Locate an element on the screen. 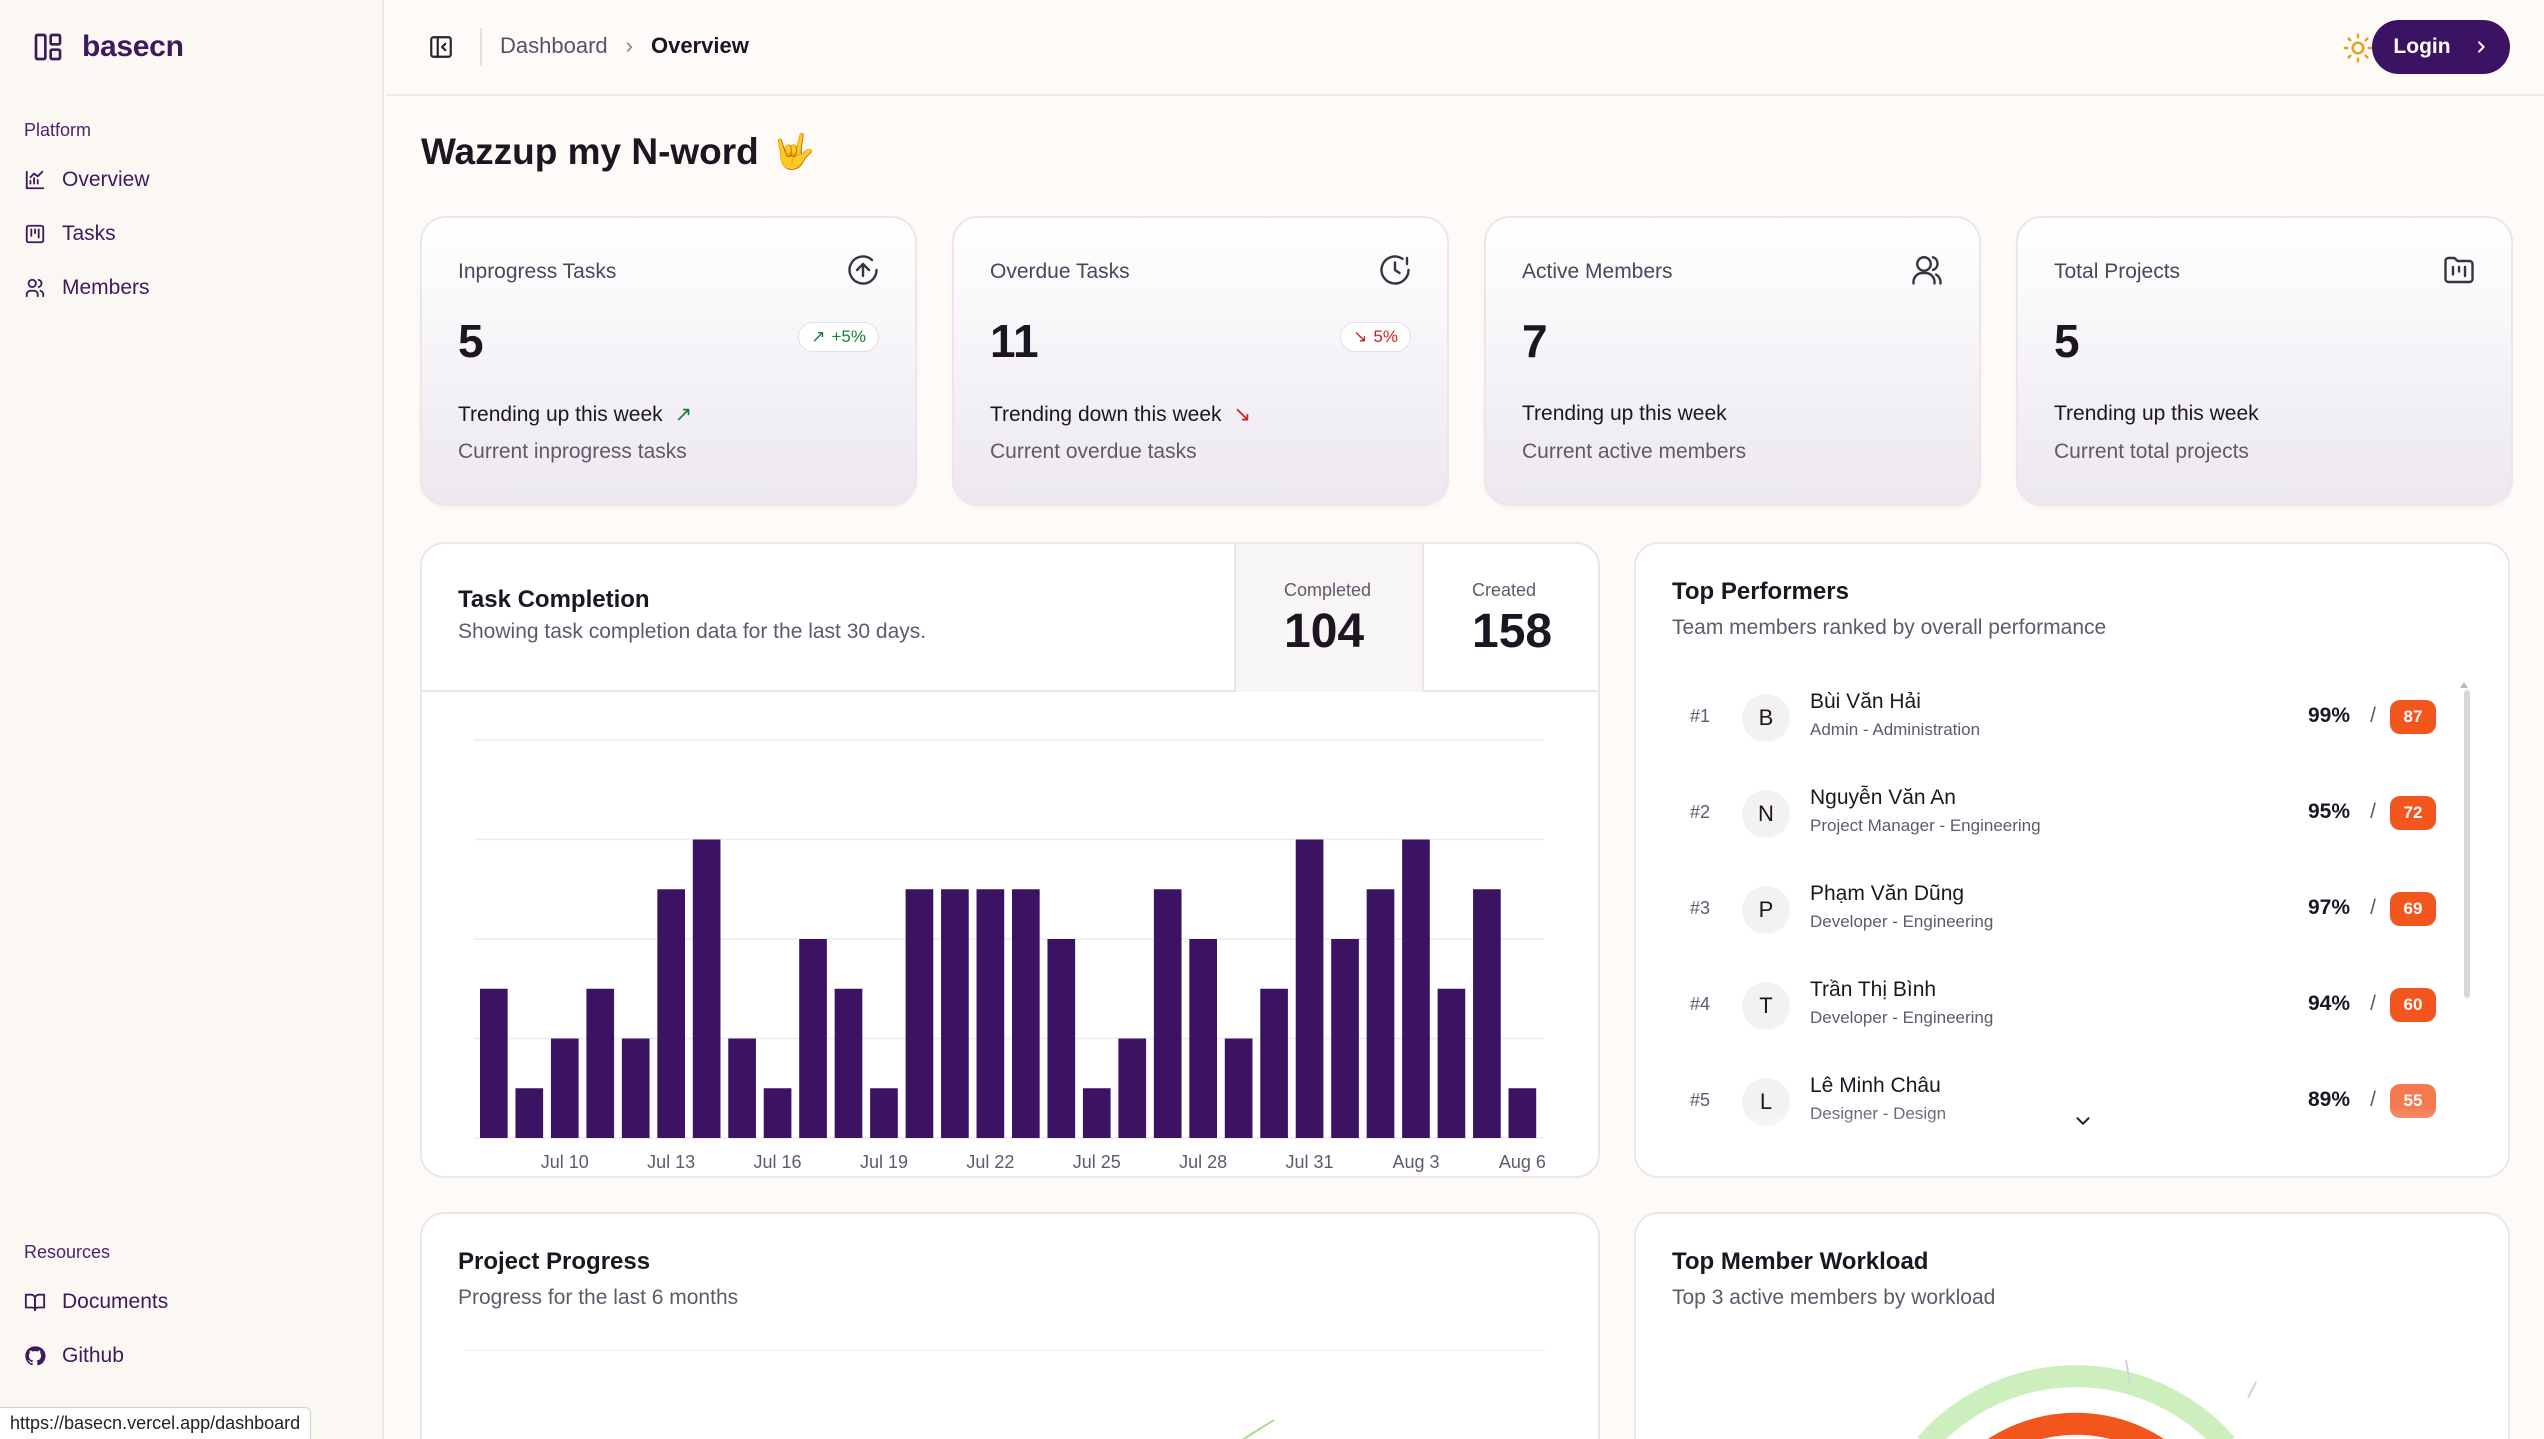 The width and height of the screenshot is (2544, 1439). chevron-down-icon is located at coordinates (2083, 1121).